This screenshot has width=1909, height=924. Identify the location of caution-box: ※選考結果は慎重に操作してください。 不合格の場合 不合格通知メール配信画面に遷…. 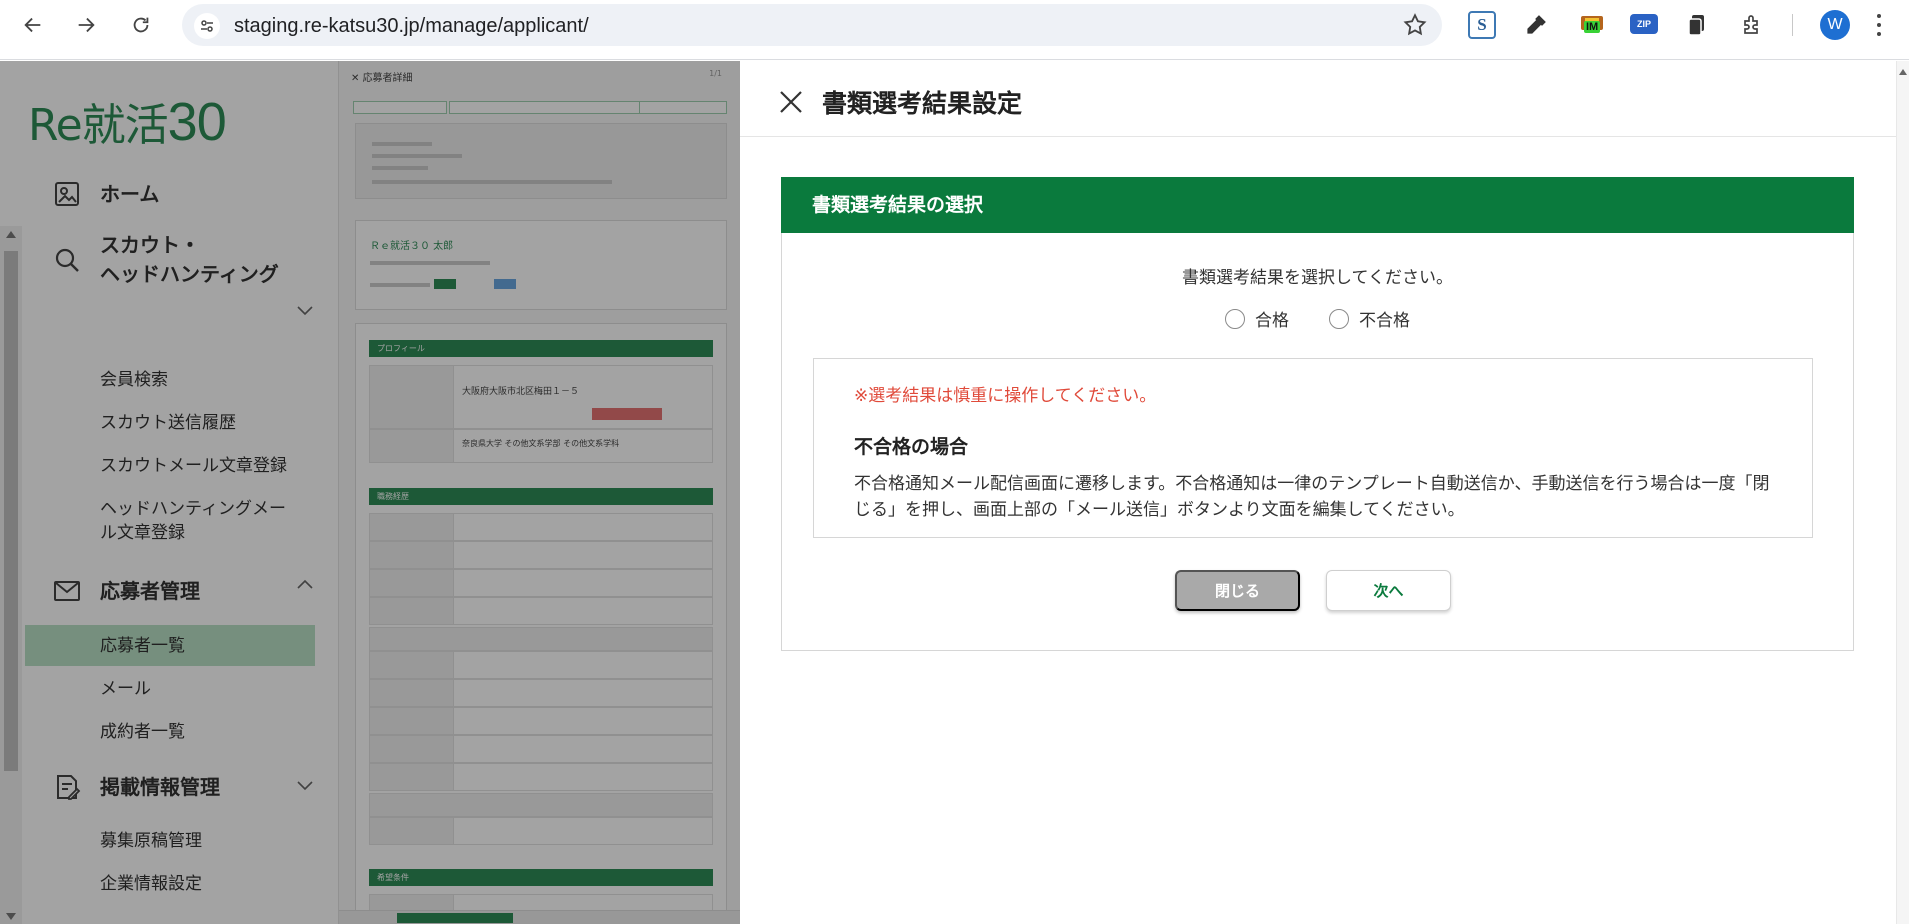
(1313, 448).